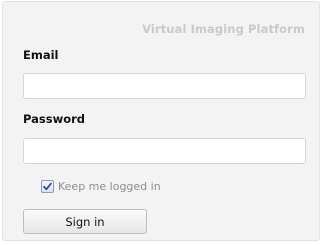  Describe the element at coordinates (164, 86) in the screenshot. I see `email-field` at that location.